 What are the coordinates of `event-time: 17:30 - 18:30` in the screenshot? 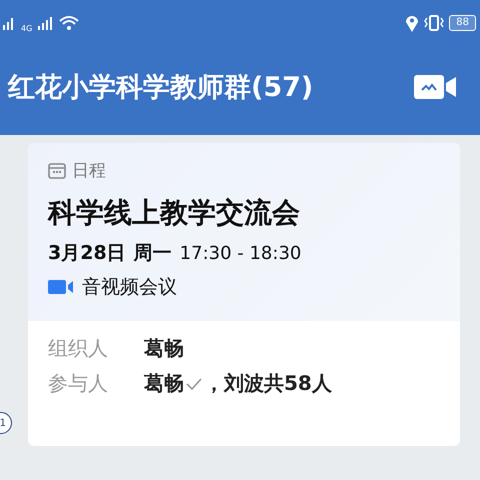 It's located at (241, 253).